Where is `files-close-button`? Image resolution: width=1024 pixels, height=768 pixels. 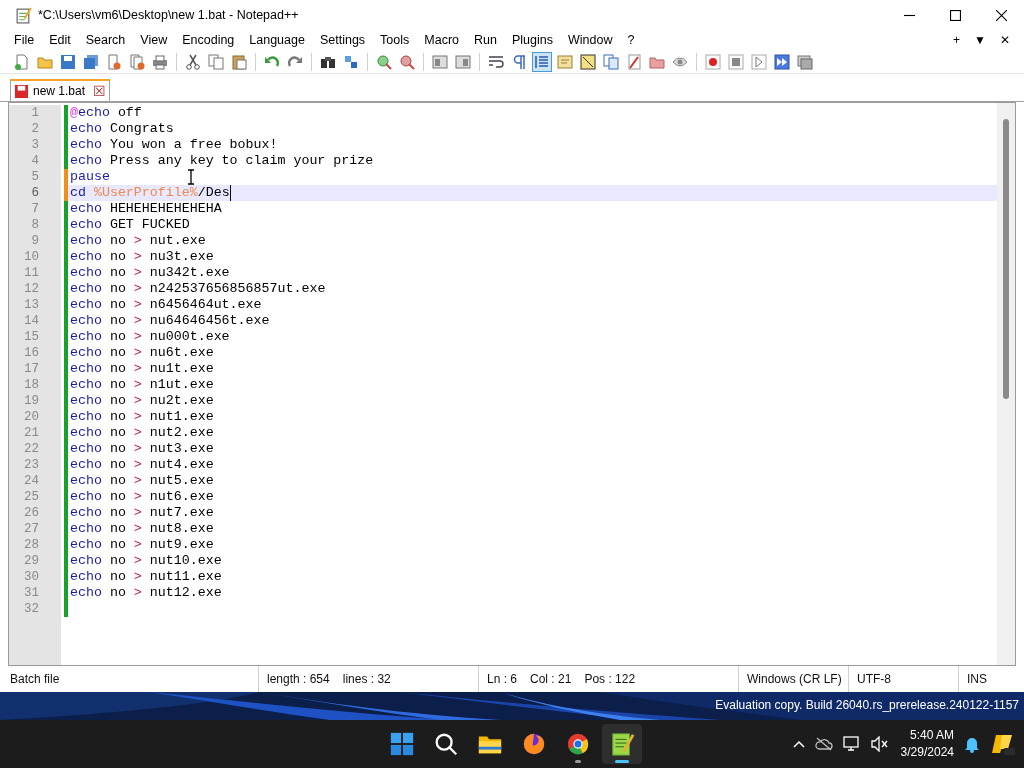 files-close-button is located at coordinates (137, 61).